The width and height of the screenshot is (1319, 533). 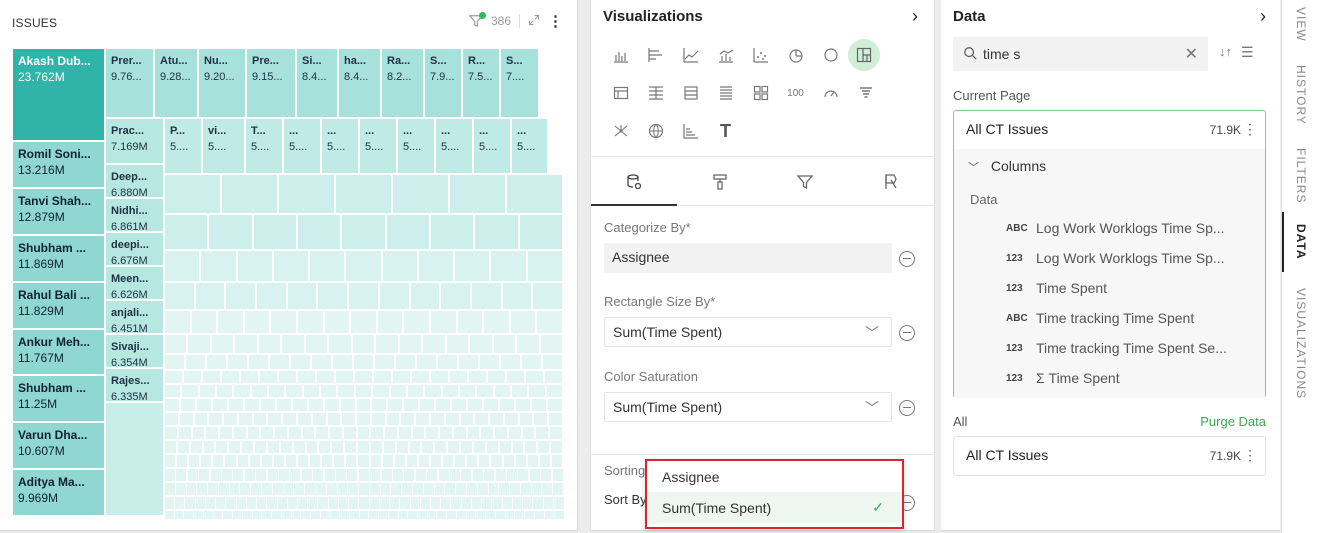 What do you see at coordinates (134, 141) in the screenshot?
I see `treemap-tile: Prac... 7.169M` at bounding box center [134, 141].